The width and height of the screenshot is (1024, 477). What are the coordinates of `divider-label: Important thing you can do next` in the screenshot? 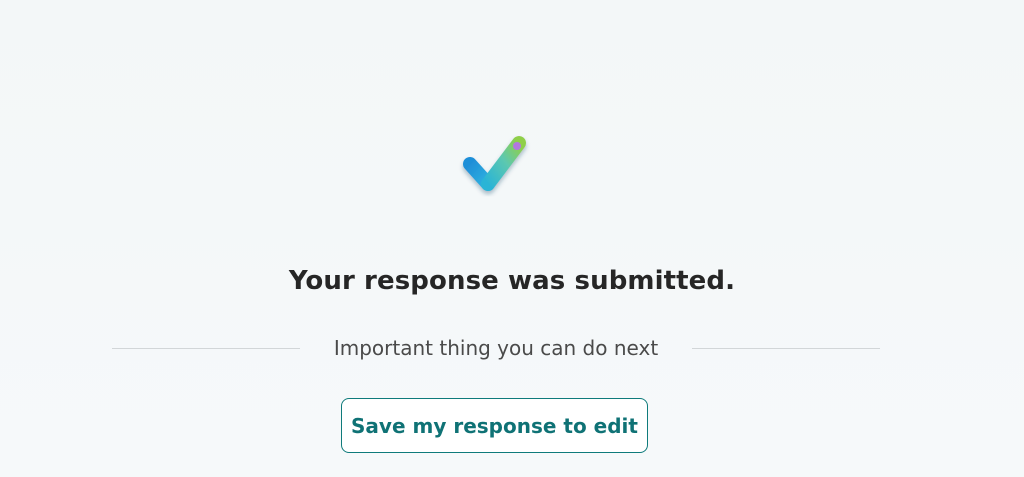 It's located at (496, 348).